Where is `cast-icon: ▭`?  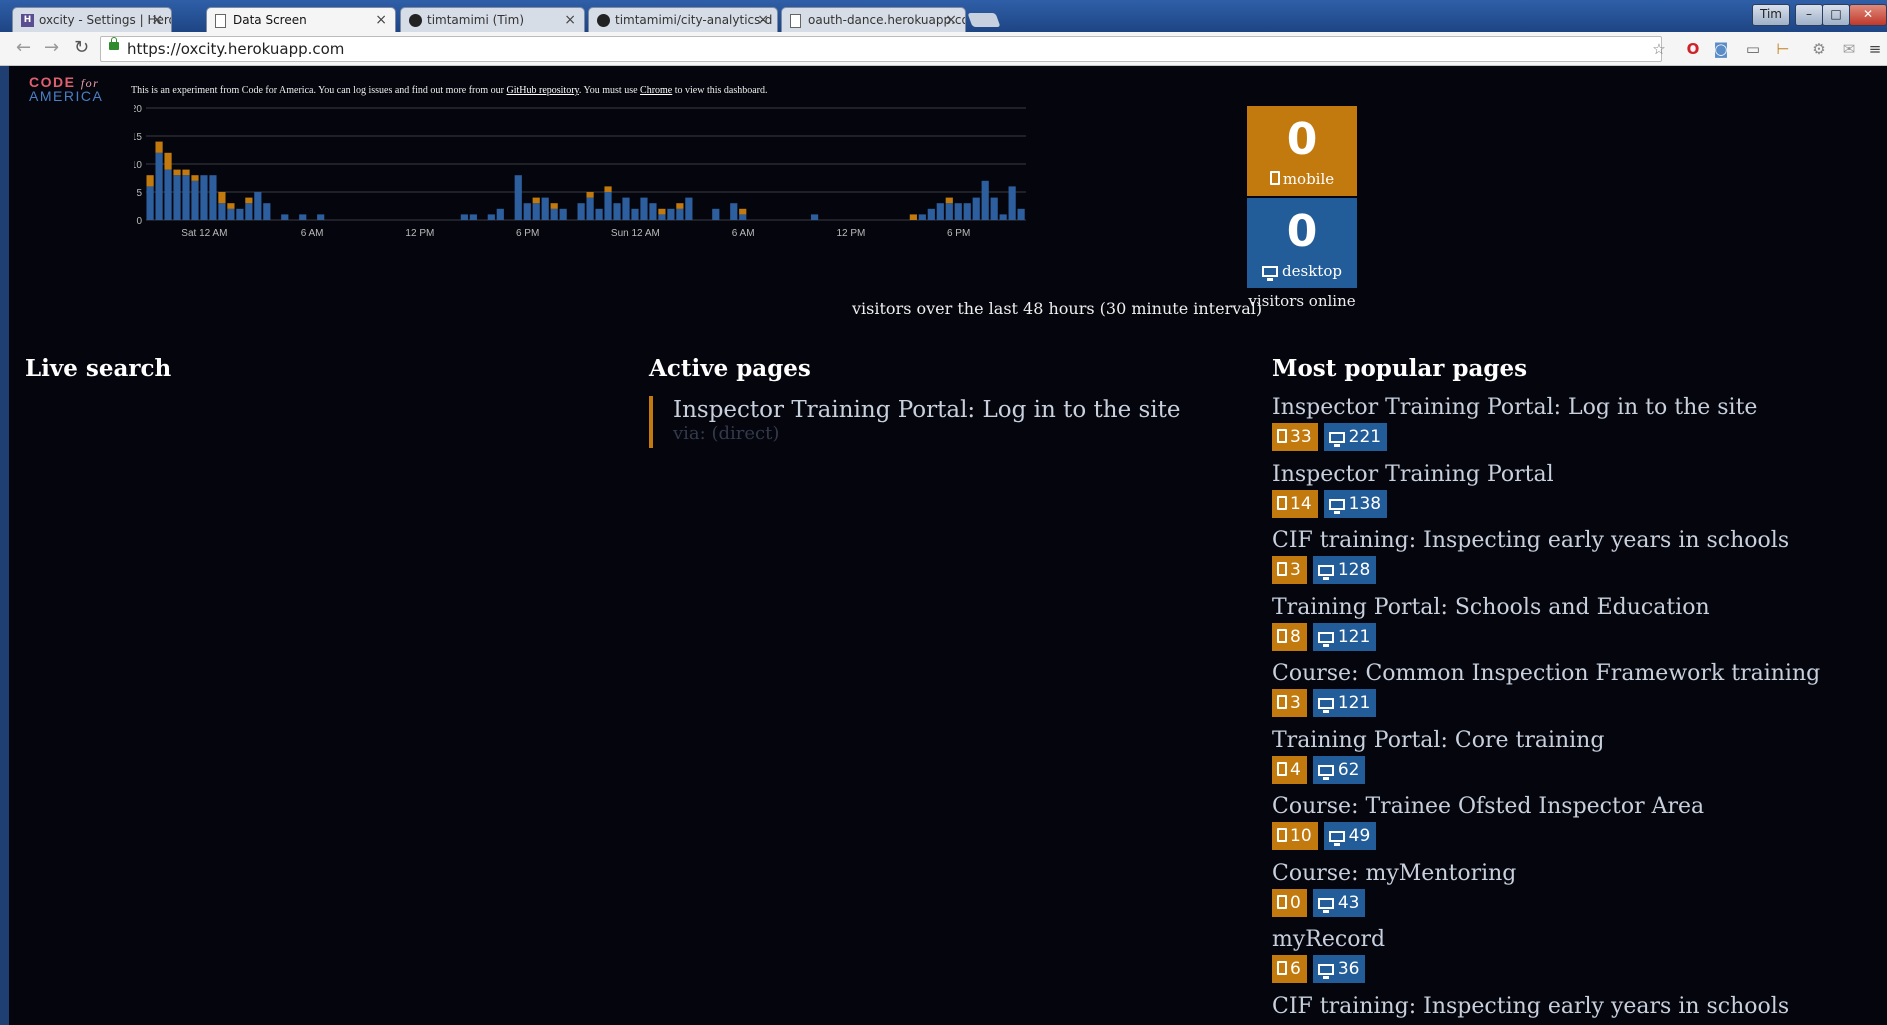
cast-icon: ▭ is located at coordinates (1753, 49).